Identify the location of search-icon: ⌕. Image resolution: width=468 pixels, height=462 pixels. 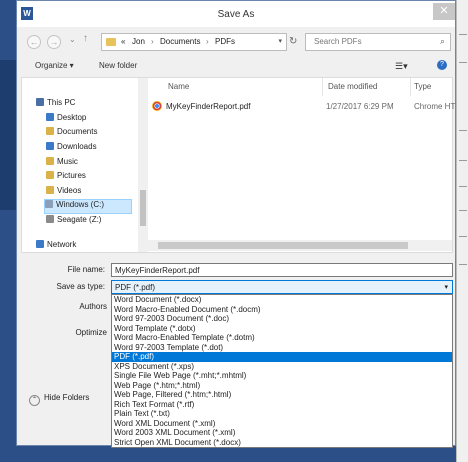
(442, 41).